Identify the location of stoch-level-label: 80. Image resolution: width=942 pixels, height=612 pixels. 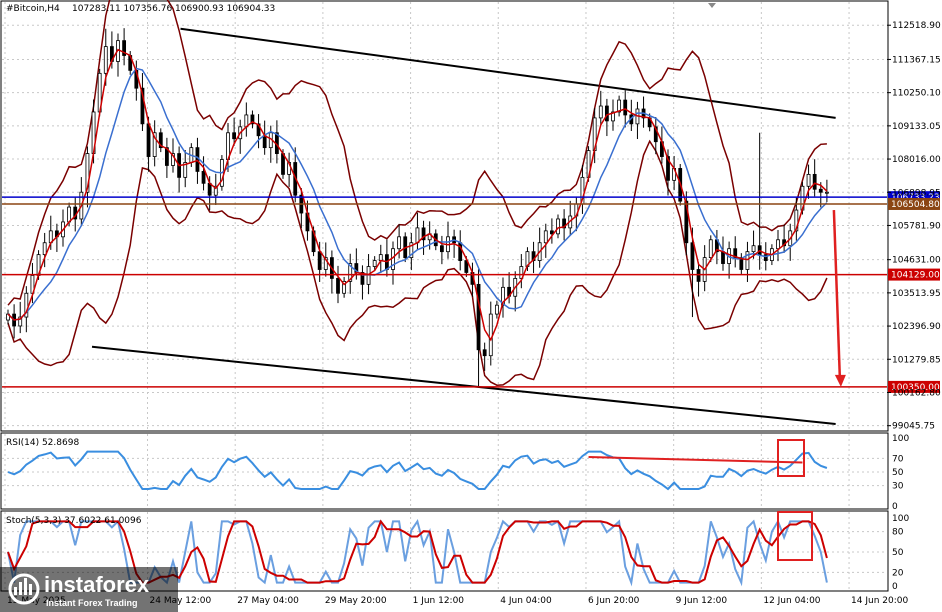
(898, 533).